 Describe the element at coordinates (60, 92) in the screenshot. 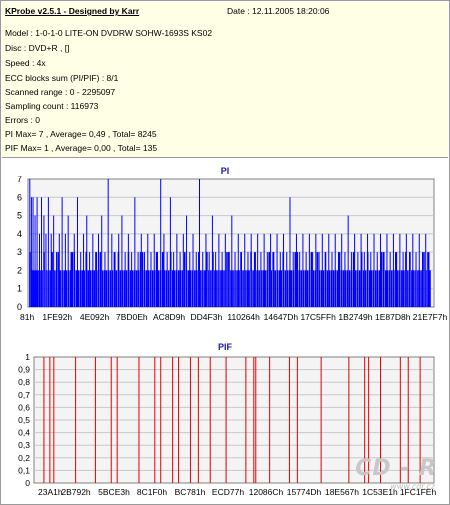

I see `scanned-range-line: Scanned range : 0 - 2295097` at that location.